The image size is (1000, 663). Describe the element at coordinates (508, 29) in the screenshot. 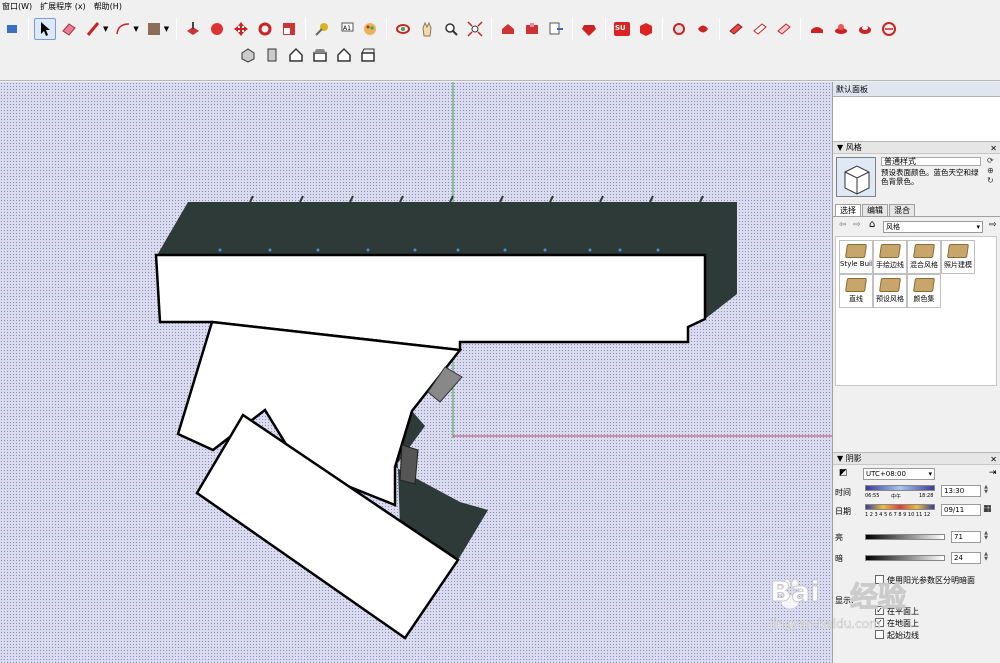

I see `warehouse-icon` at that location.